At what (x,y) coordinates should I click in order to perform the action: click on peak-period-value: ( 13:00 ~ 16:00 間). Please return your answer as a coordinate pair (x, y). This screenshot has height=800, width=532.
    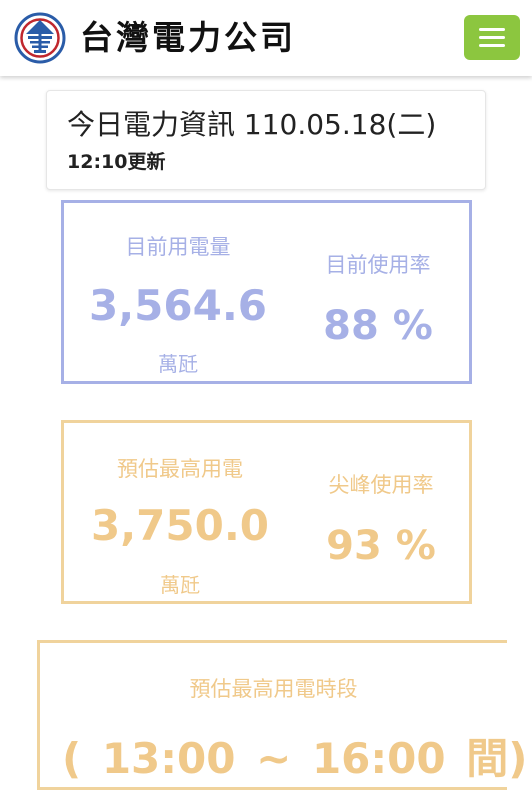
    Looking at the image, I should click on (295, 758).